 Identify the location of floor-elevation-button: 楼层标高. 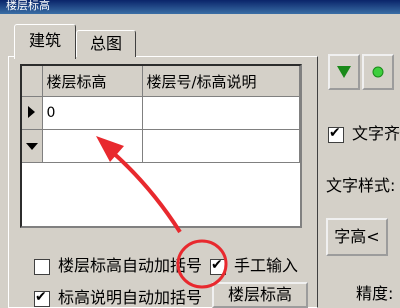
(260, 295).